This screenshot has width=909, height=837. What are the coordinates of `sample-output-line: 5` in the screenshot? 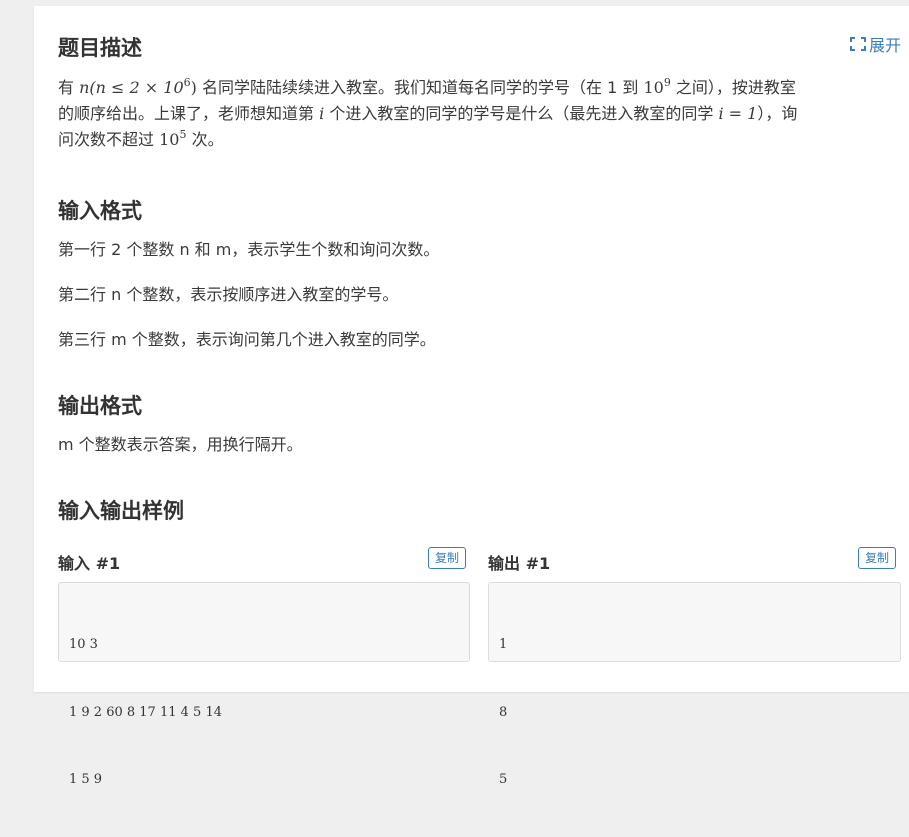 It's located at (503, 779).